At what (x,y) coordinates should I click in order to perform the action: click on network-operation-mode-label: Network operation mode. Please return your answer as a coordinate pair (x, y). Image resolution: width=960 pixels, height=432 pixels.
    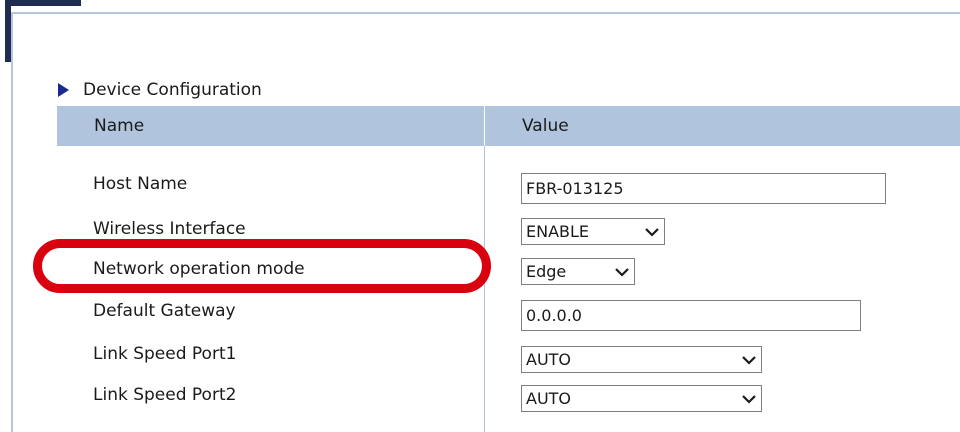
    Looking at the image, I should click on (199, 269).